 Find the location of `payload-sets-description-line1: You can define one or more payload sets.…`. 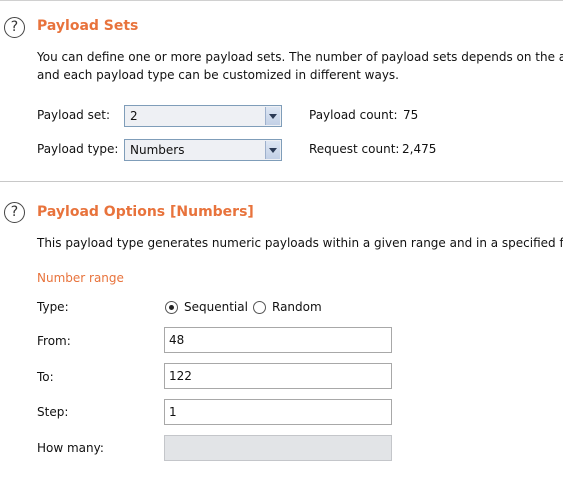

payload-sets-description-line1: You can define one or more payload sets.… is located at coordinates (300, 57).